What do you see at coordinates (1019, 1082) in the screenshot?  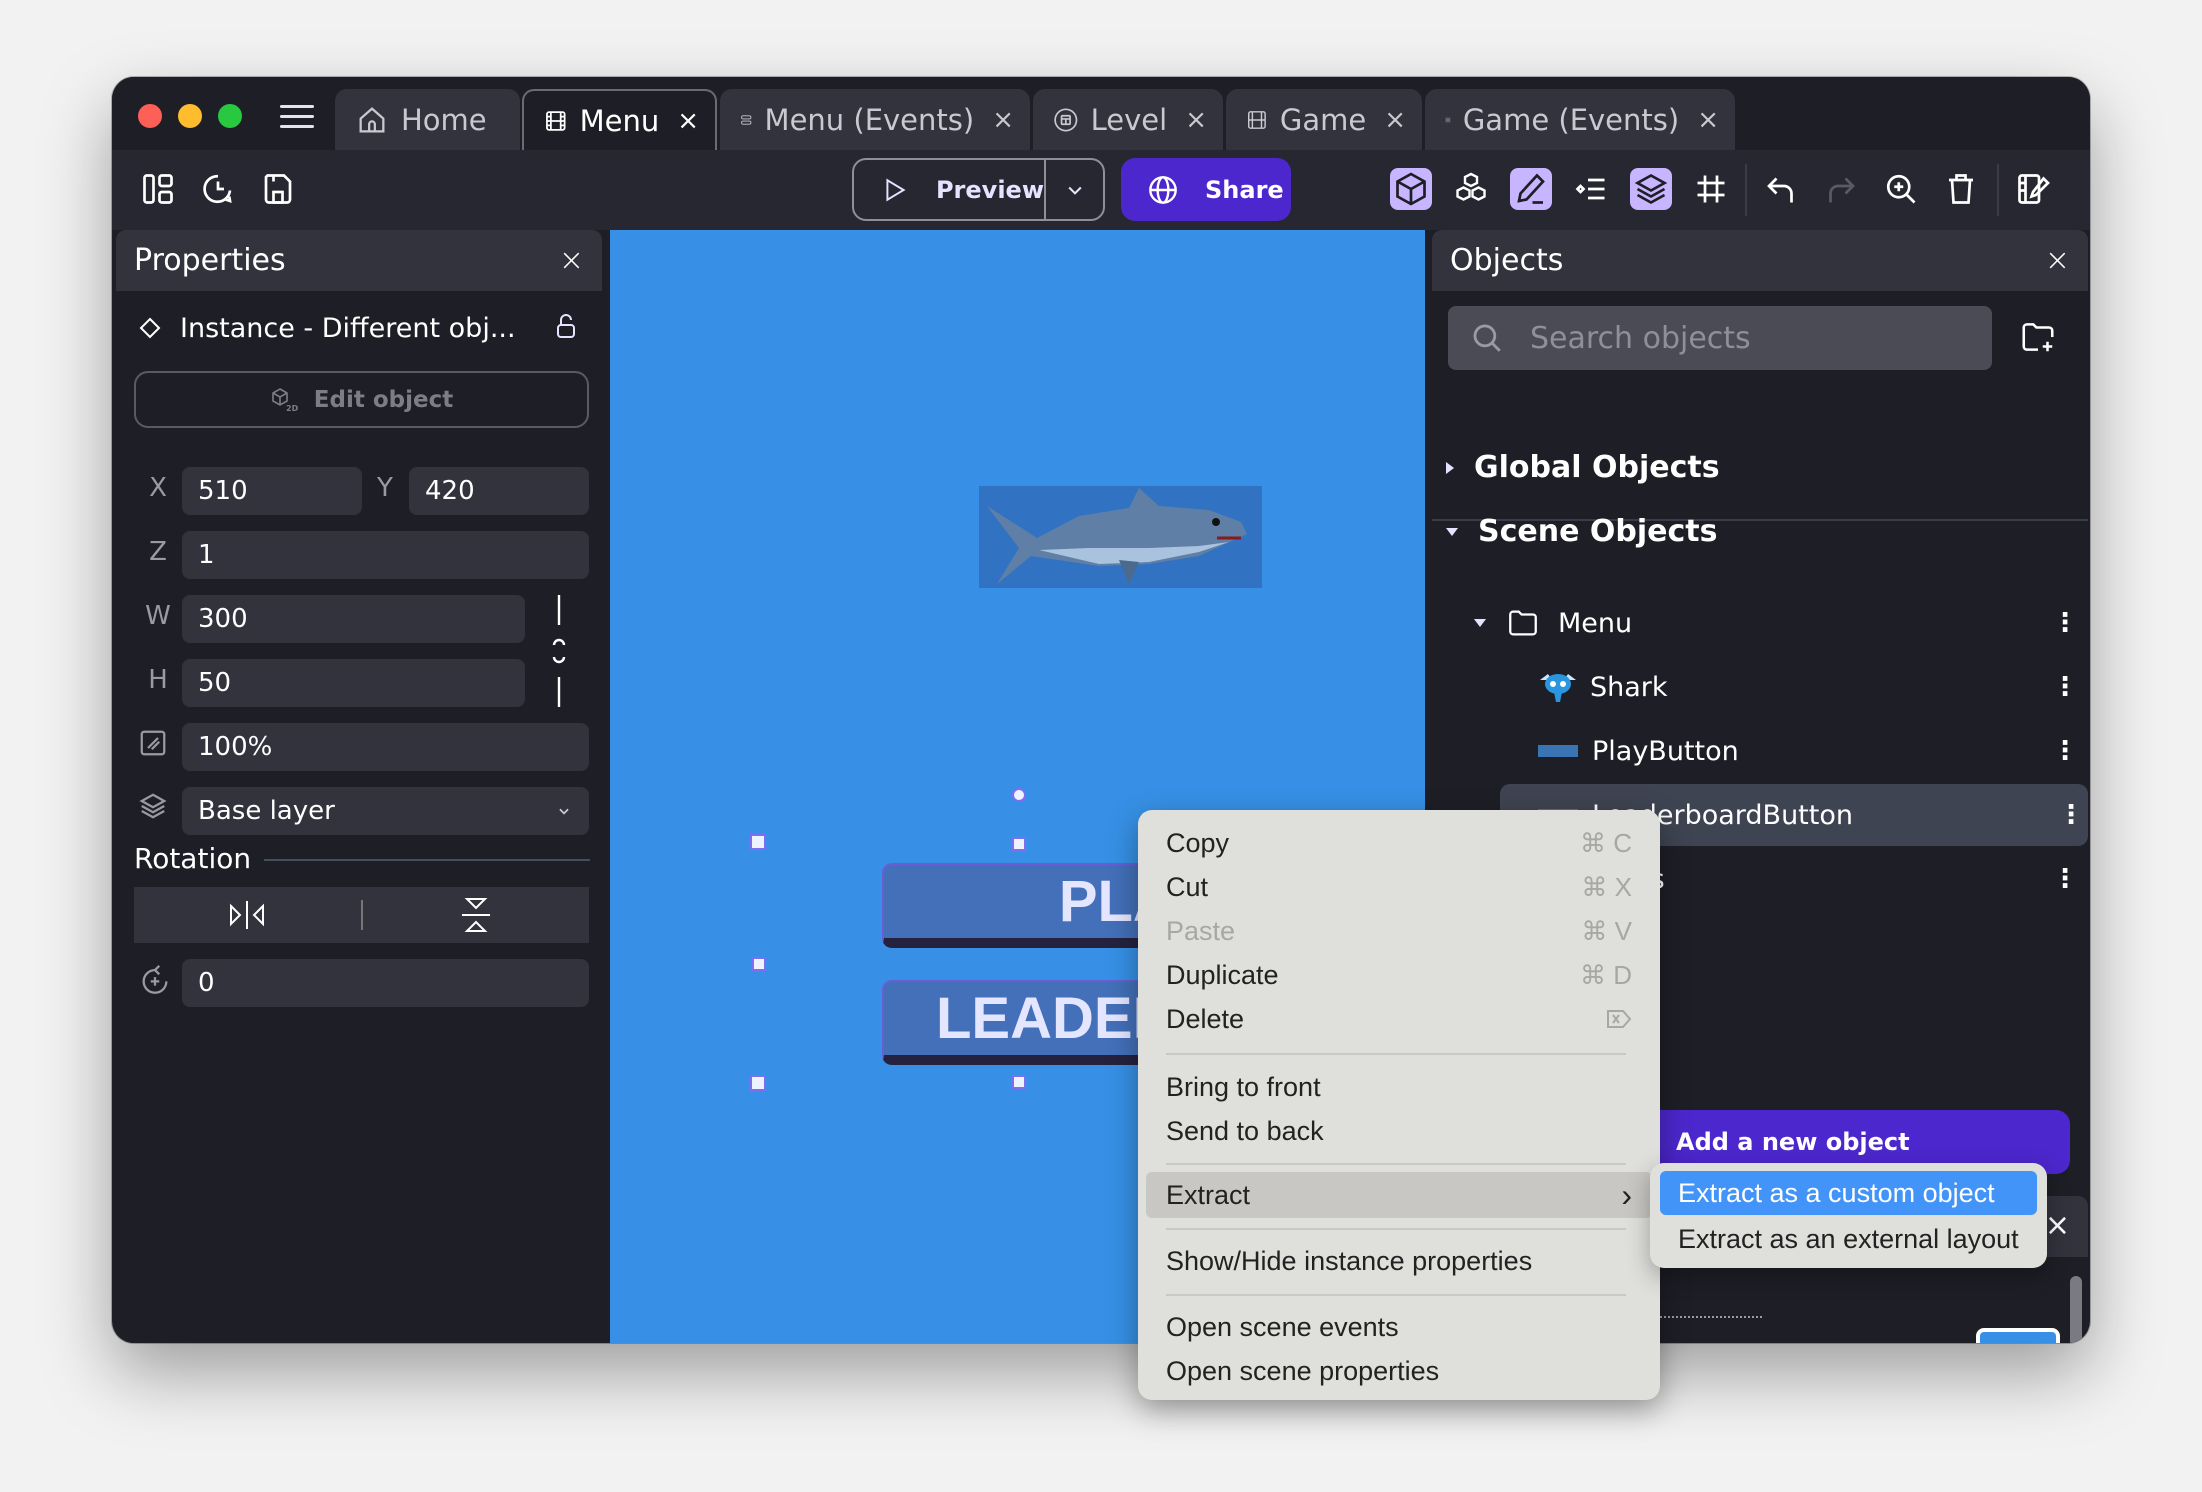 I see `resize-handle-bottom` at bounding box center [1019, 1082].